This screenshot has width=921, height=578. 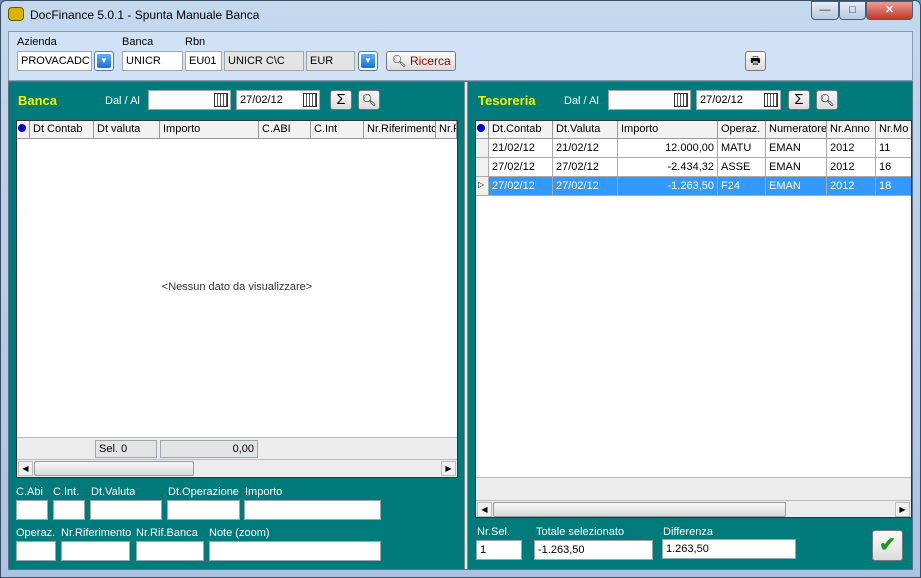 I want to click on banca-dal-al-label: Dal / Al, so click(x=122, y=101).